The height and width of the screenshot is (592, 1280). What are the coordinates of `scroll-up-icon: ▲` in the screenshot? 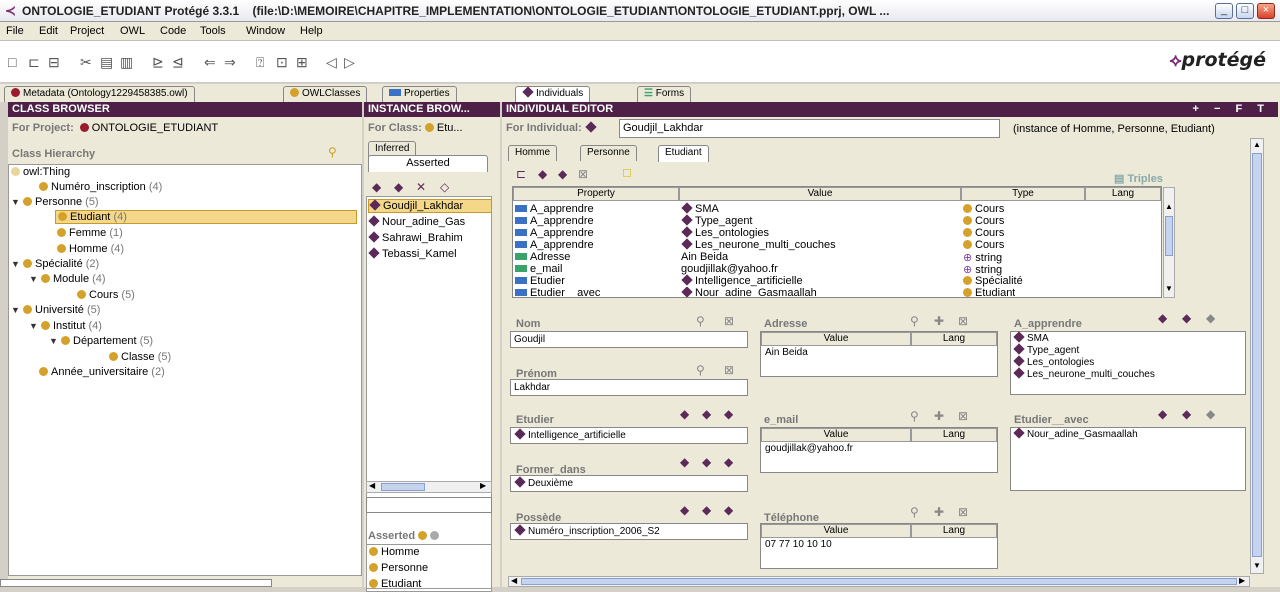 It's located at (1169, 206).